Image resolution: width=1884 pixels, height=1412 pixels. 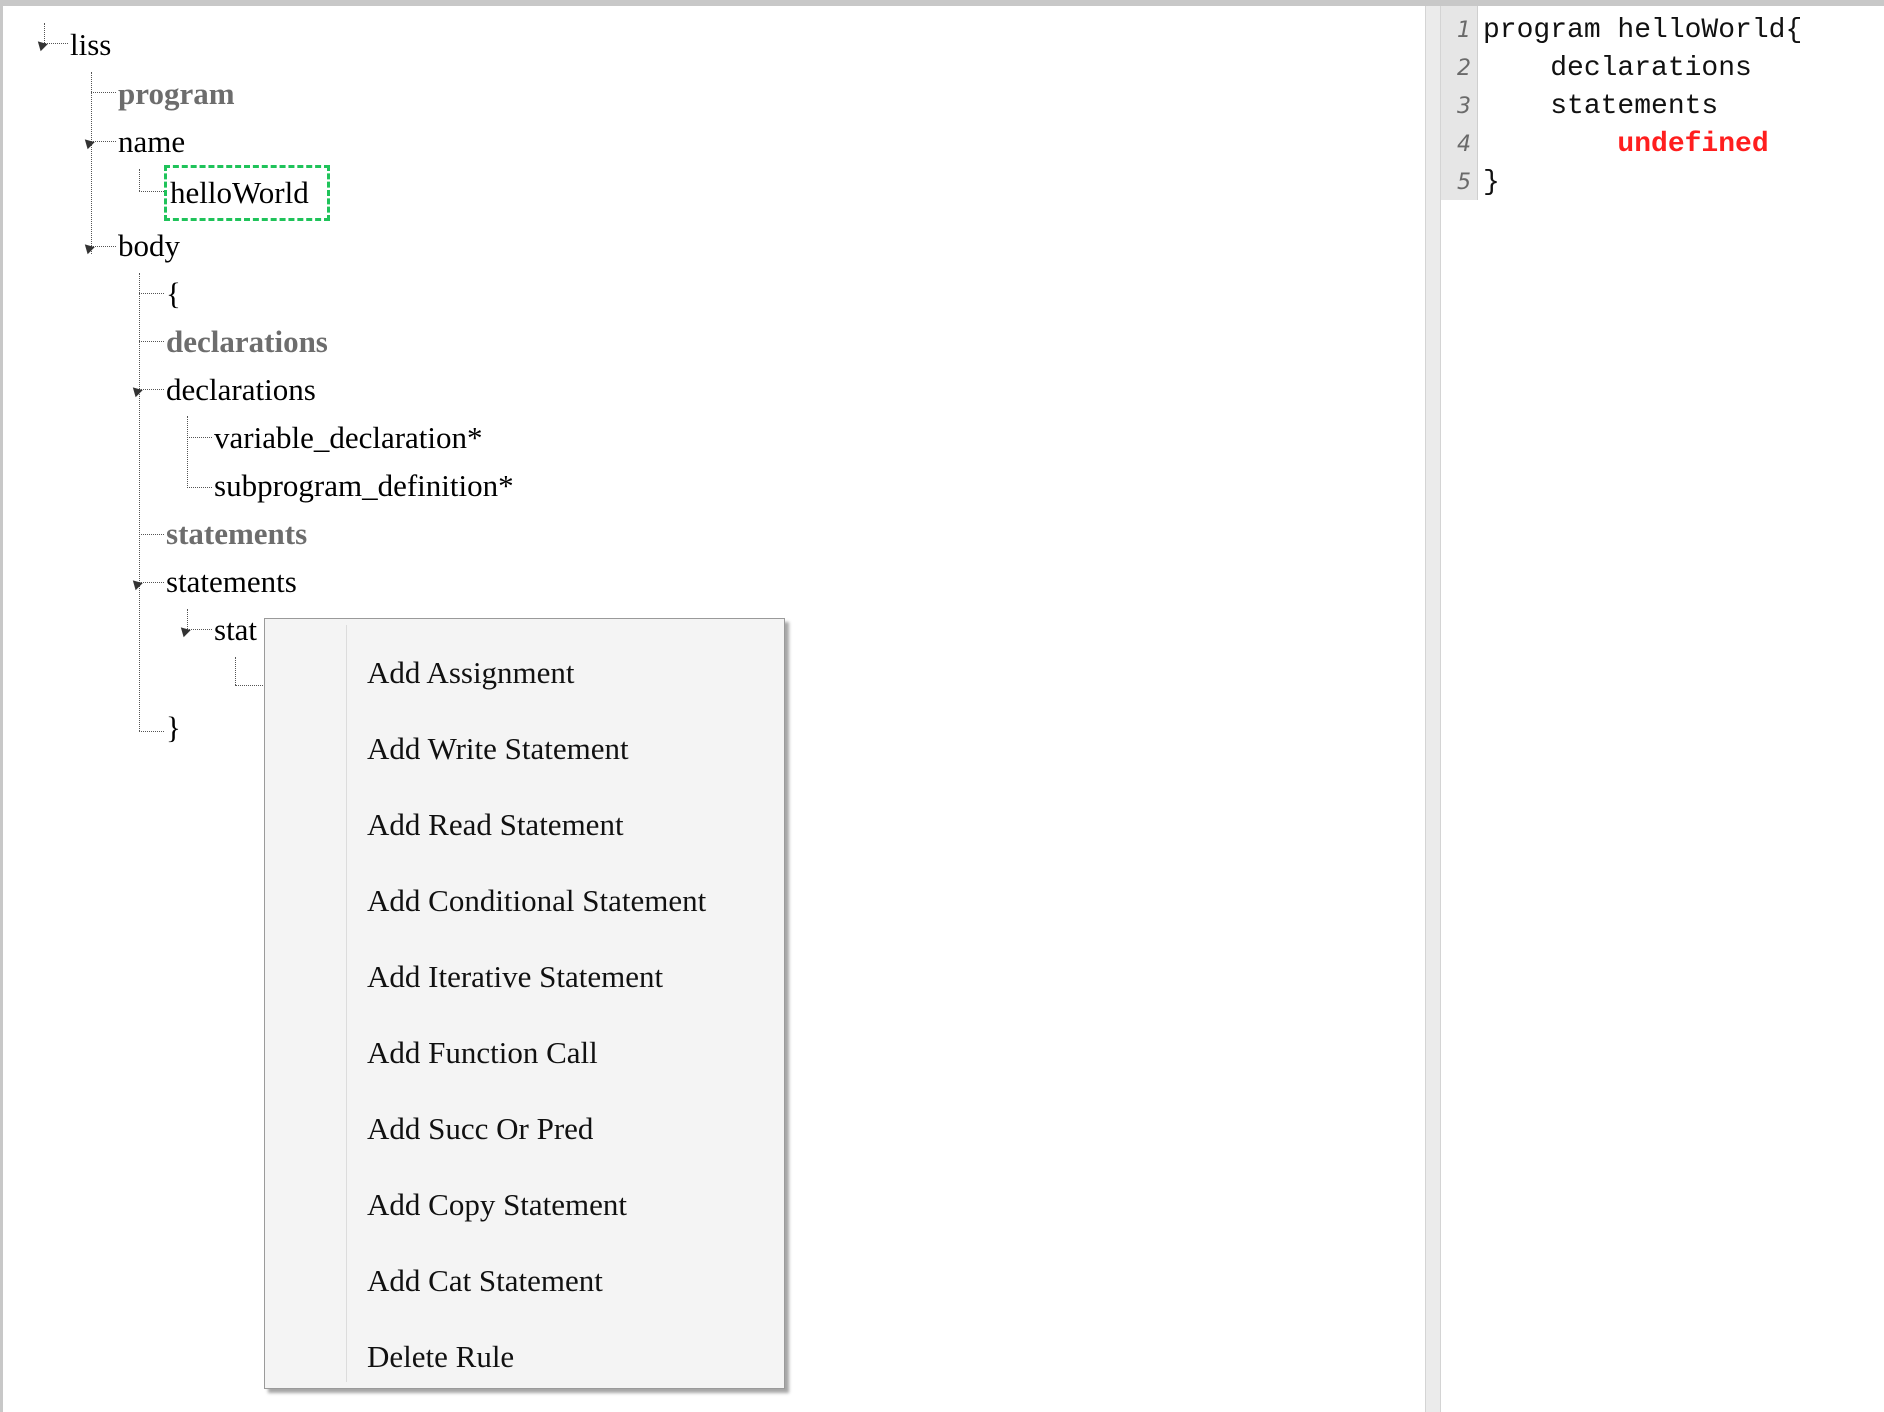 What do you see at coordinates (1464, 182) in the screenshot?
I see `line-number: 5` at bounding box center [1464, 182].